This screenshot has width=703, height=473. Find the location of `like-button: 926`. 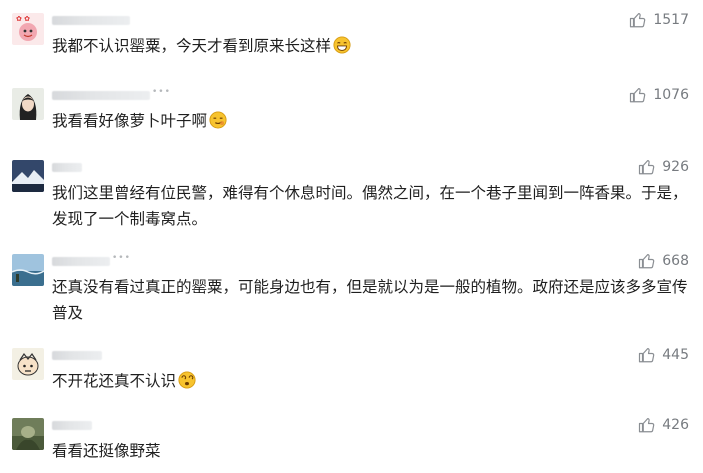

like-button: 926 is located at coordinates (663, 167).